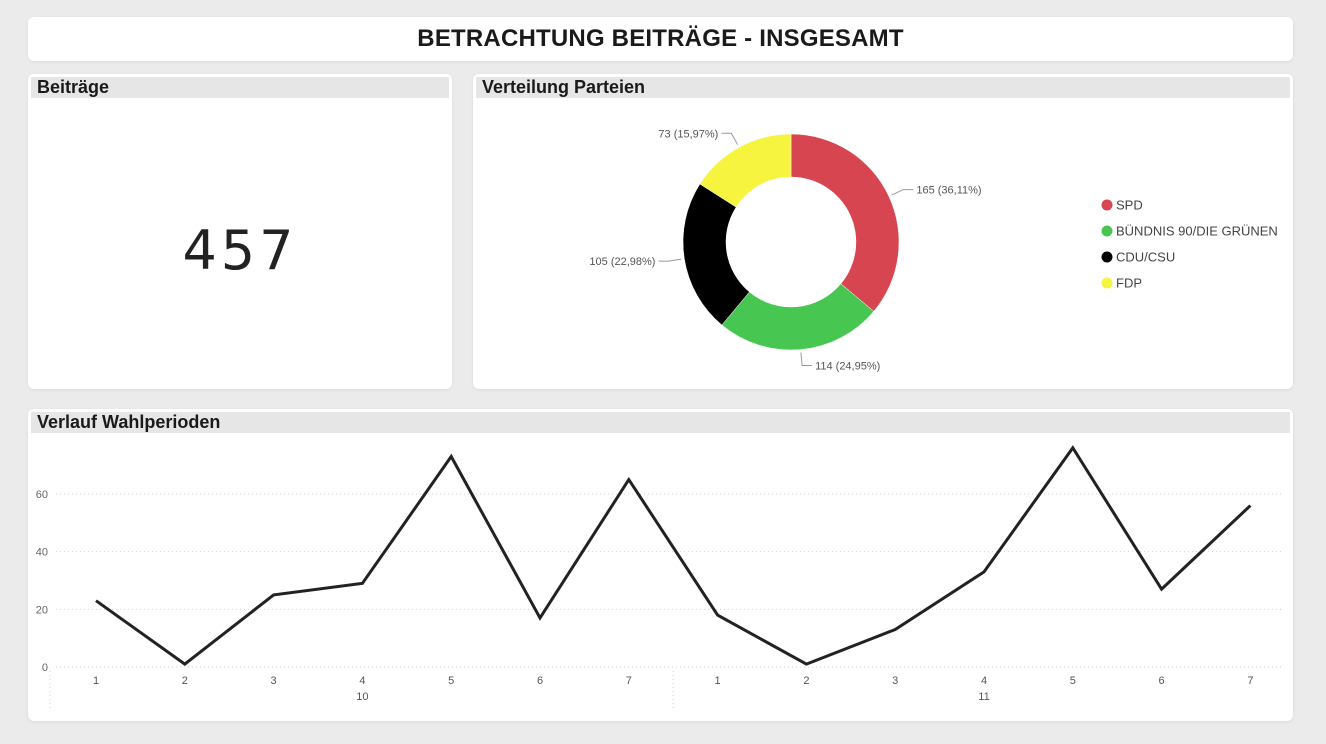 This screenshot has height=744, width=1326. Describe the element at coordinates (622, 262) in the screenshot. I see `donut-label-2: 105 (22,98%)` at that location.